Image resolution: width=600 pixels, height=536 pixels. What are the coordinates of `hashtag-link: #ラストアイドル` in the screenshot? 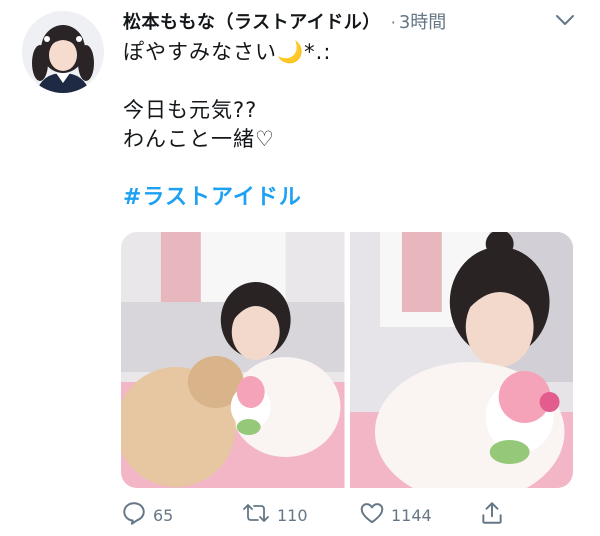 It's located at (353, 197).